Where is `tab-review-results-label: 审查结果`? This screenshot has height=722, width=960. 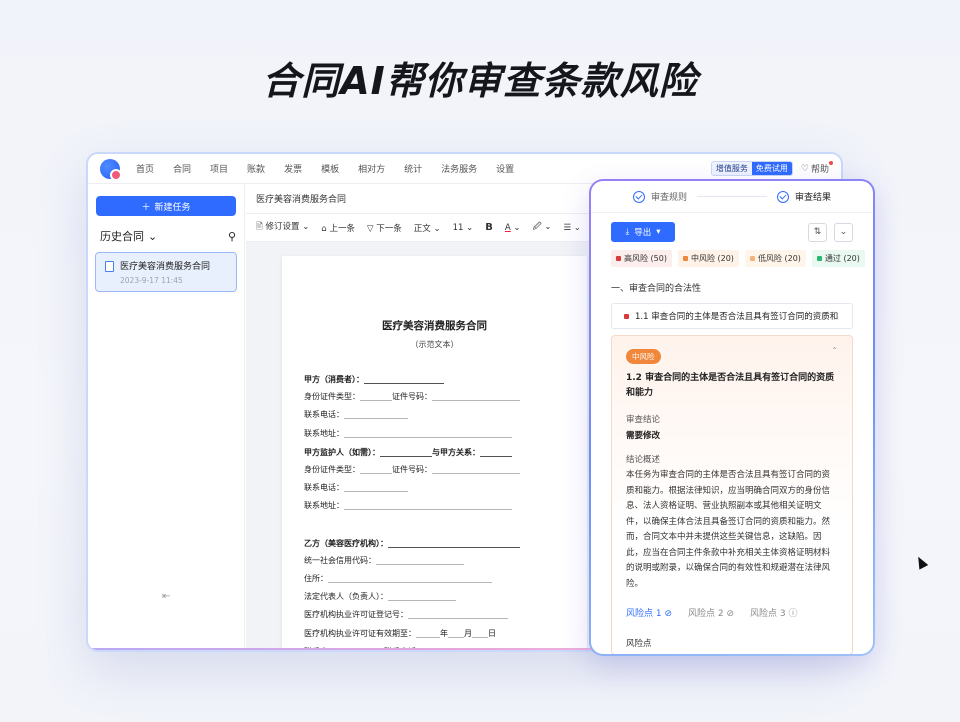
tab-review-results-label: 审查结果 is located at coordinates (812, 198).